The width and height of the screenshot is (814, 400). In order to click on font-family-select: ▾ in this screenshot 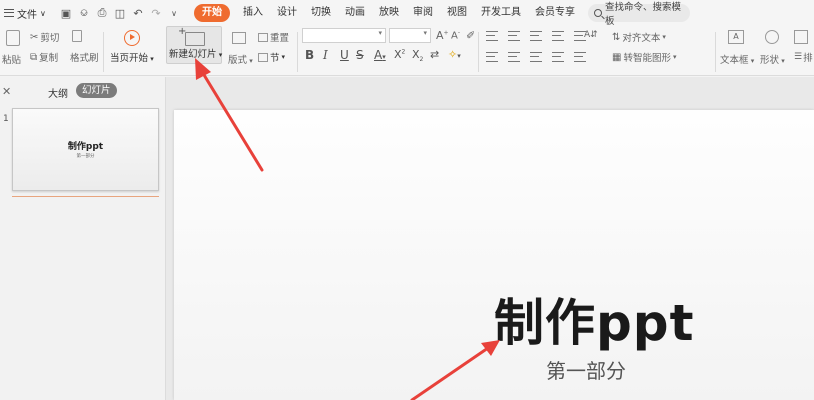, I will do `click(344, 35)`.